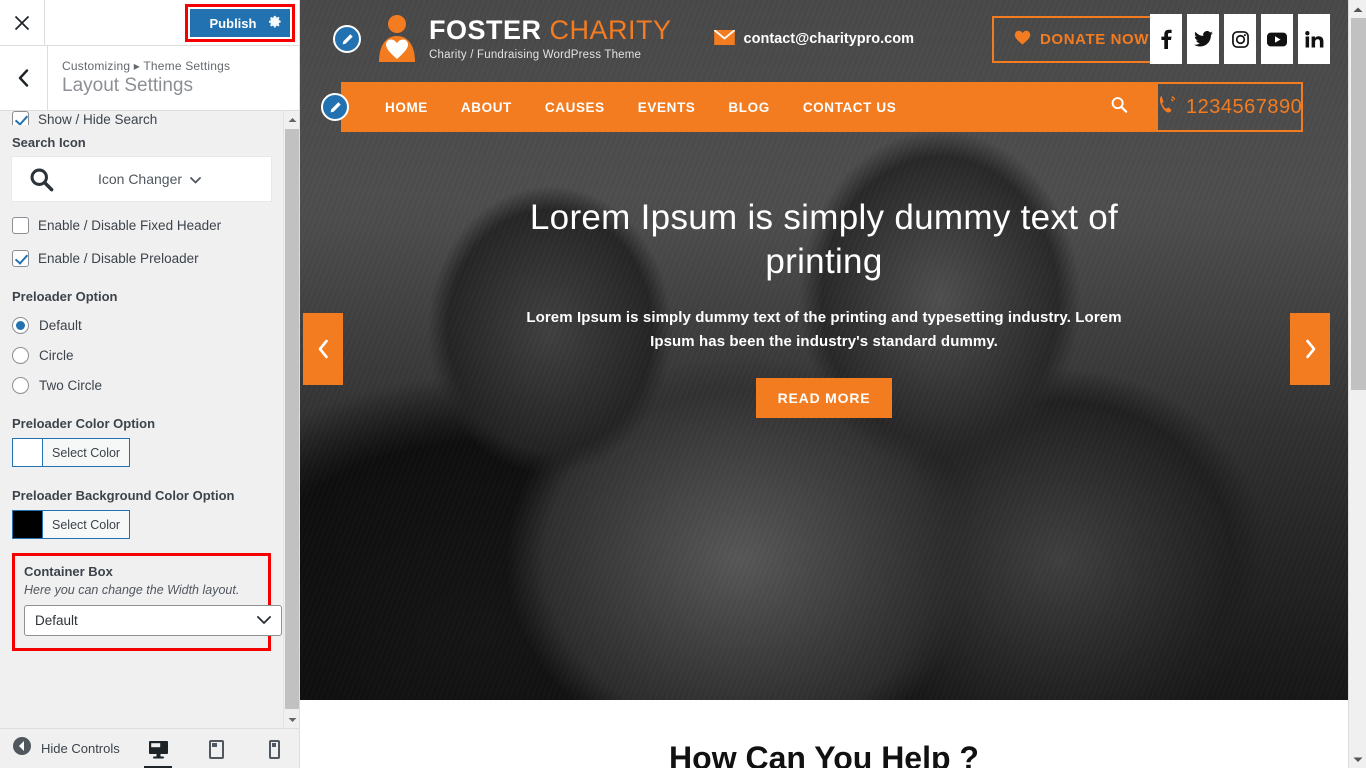 Image resolution: width=1366 pixels, height=768 pixels. Describe the element at coordinates (575, 107) in the screenshot. I see `nav-item-causes: CAUSES` at that location.